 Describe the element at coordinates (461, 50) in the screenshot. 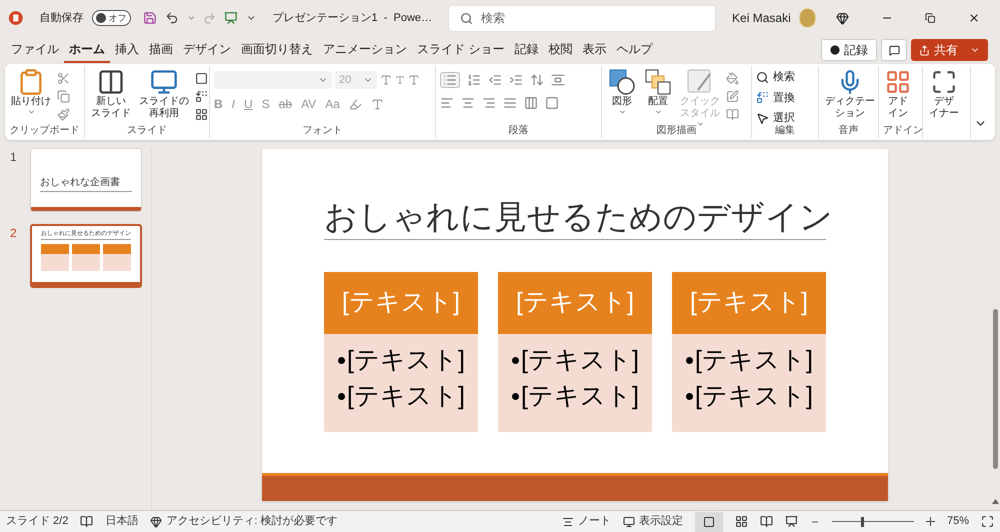

I see `menu-tab: スライド ショー` at that location.